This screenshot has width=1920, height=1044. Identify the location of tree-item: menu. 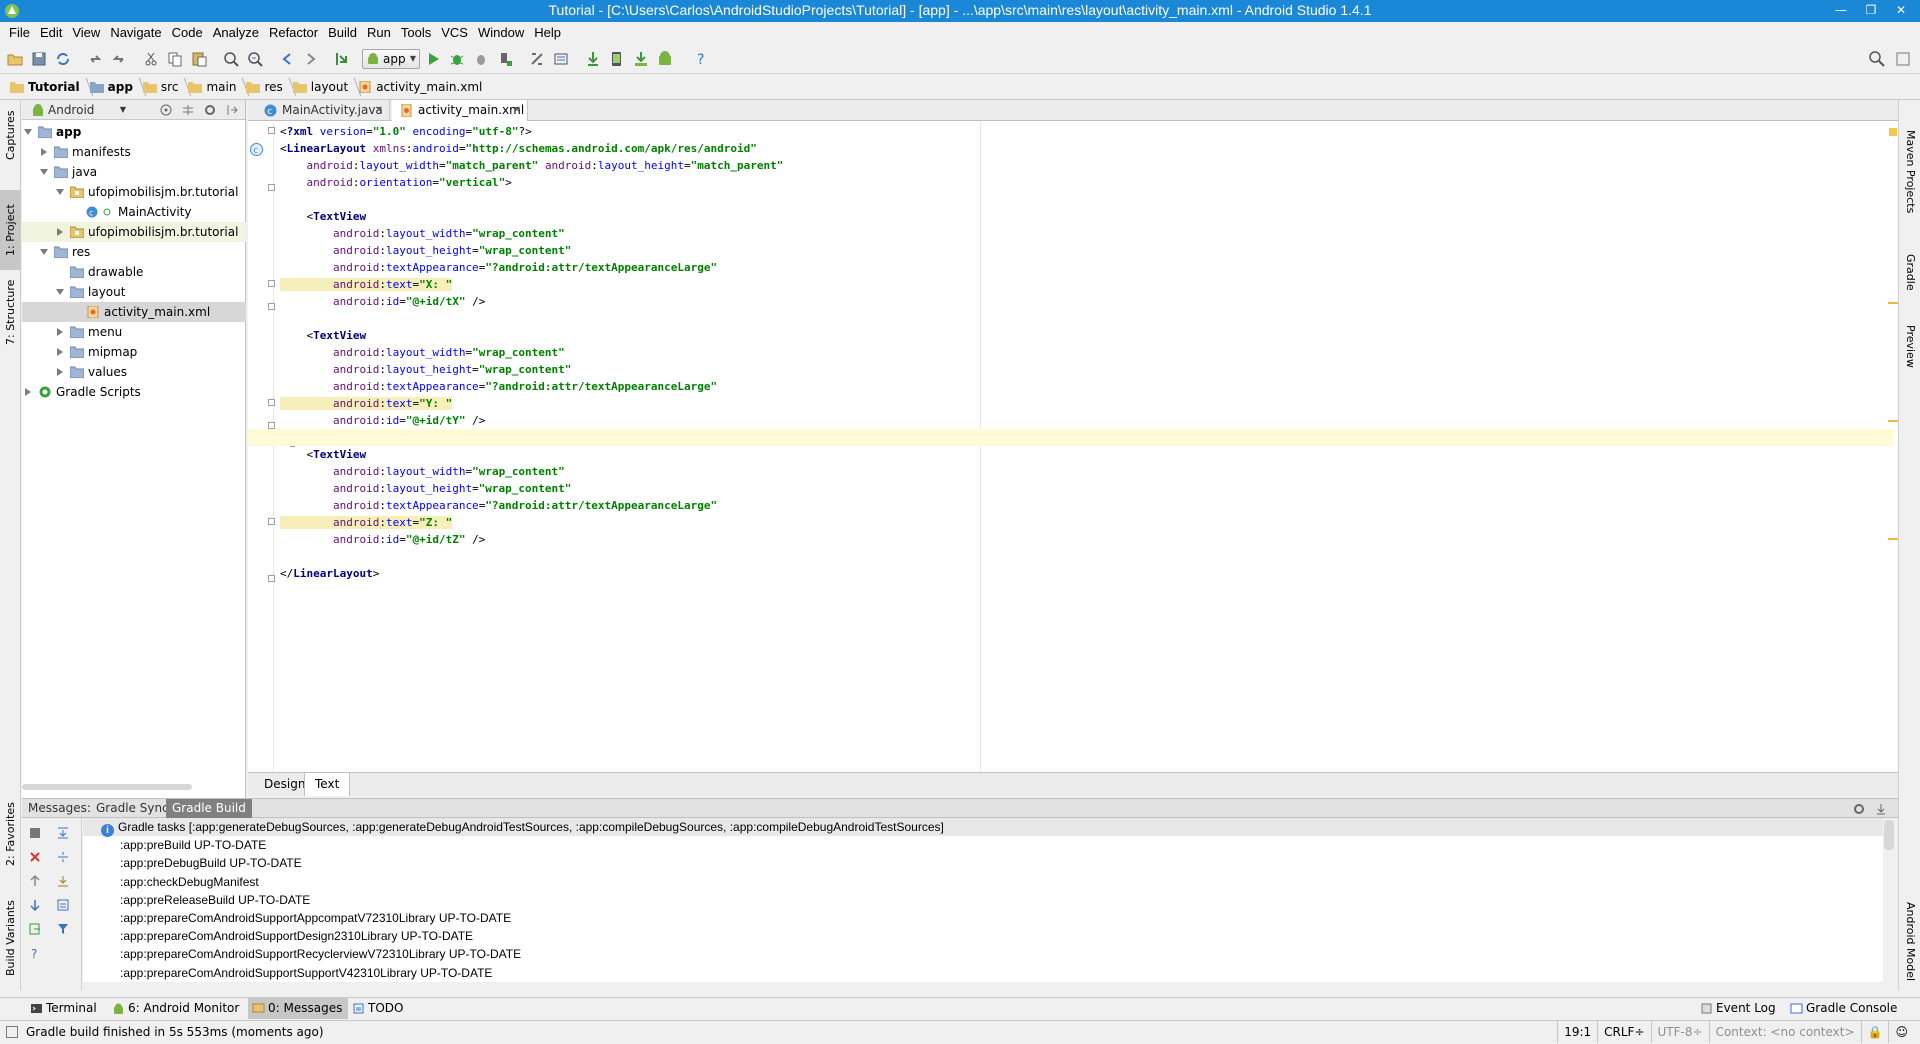
(134, 332).